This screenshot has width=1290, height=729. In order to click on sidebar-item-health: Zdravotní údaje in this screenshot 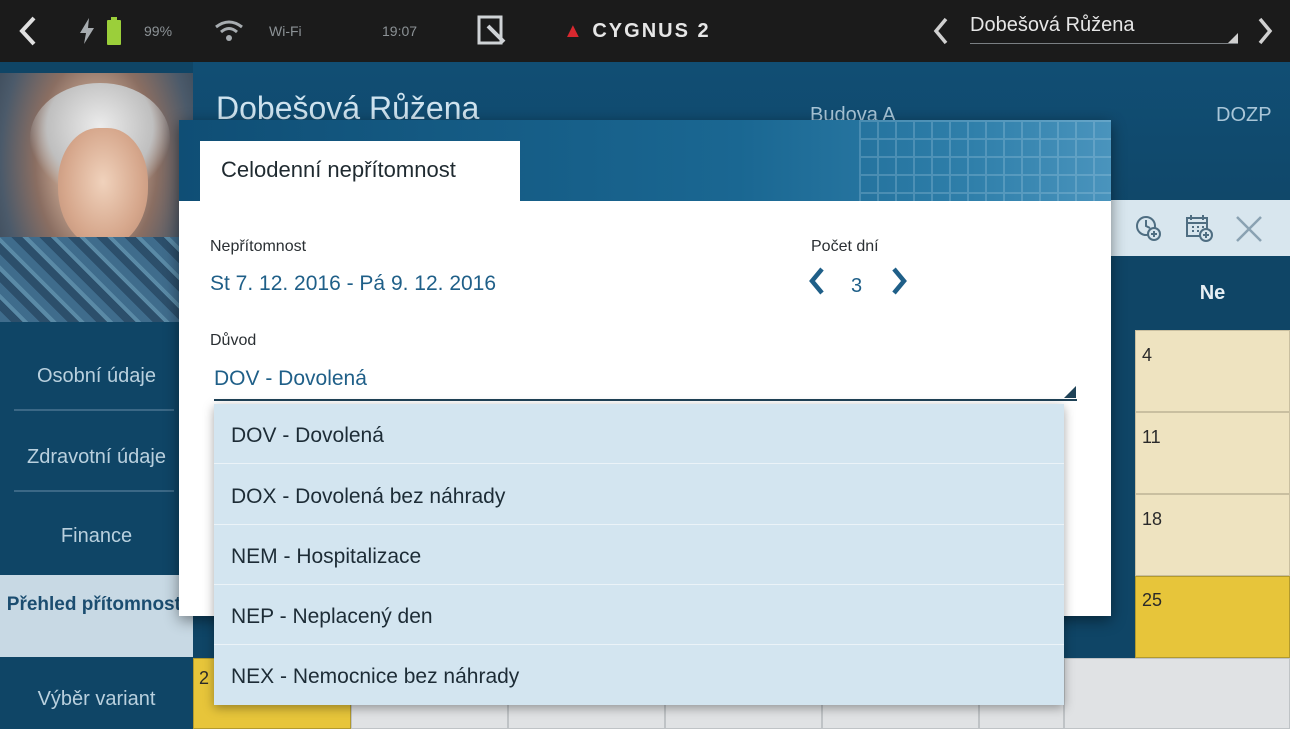, I will do `click(96, 457)`.